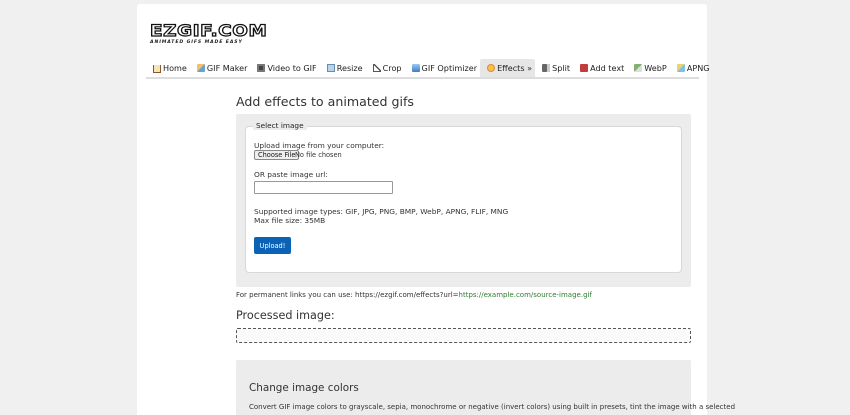  Describe the element at coordinates (325, 101) in the screenshot. I see `page-title: Add effects to animated gifs` at that location.